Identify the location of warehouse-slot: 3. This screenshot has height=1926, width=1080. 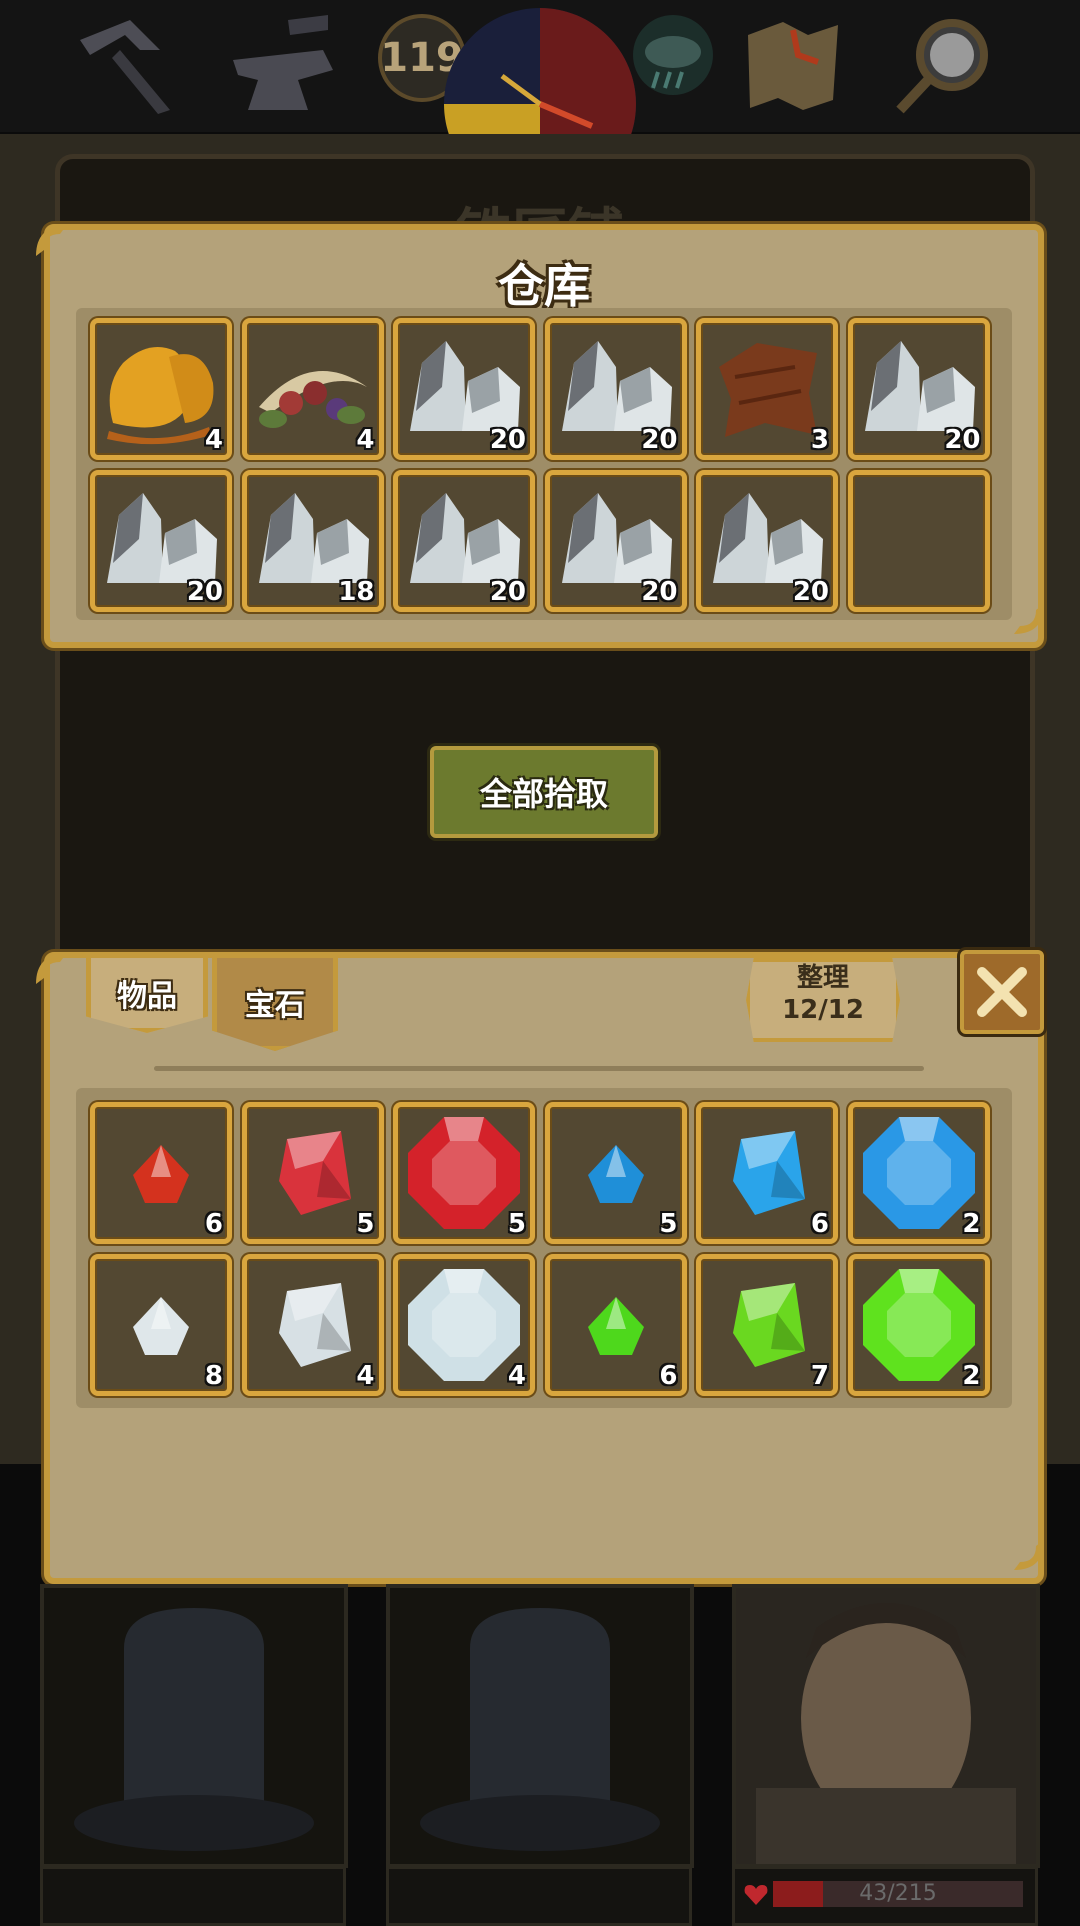
(767, 389).